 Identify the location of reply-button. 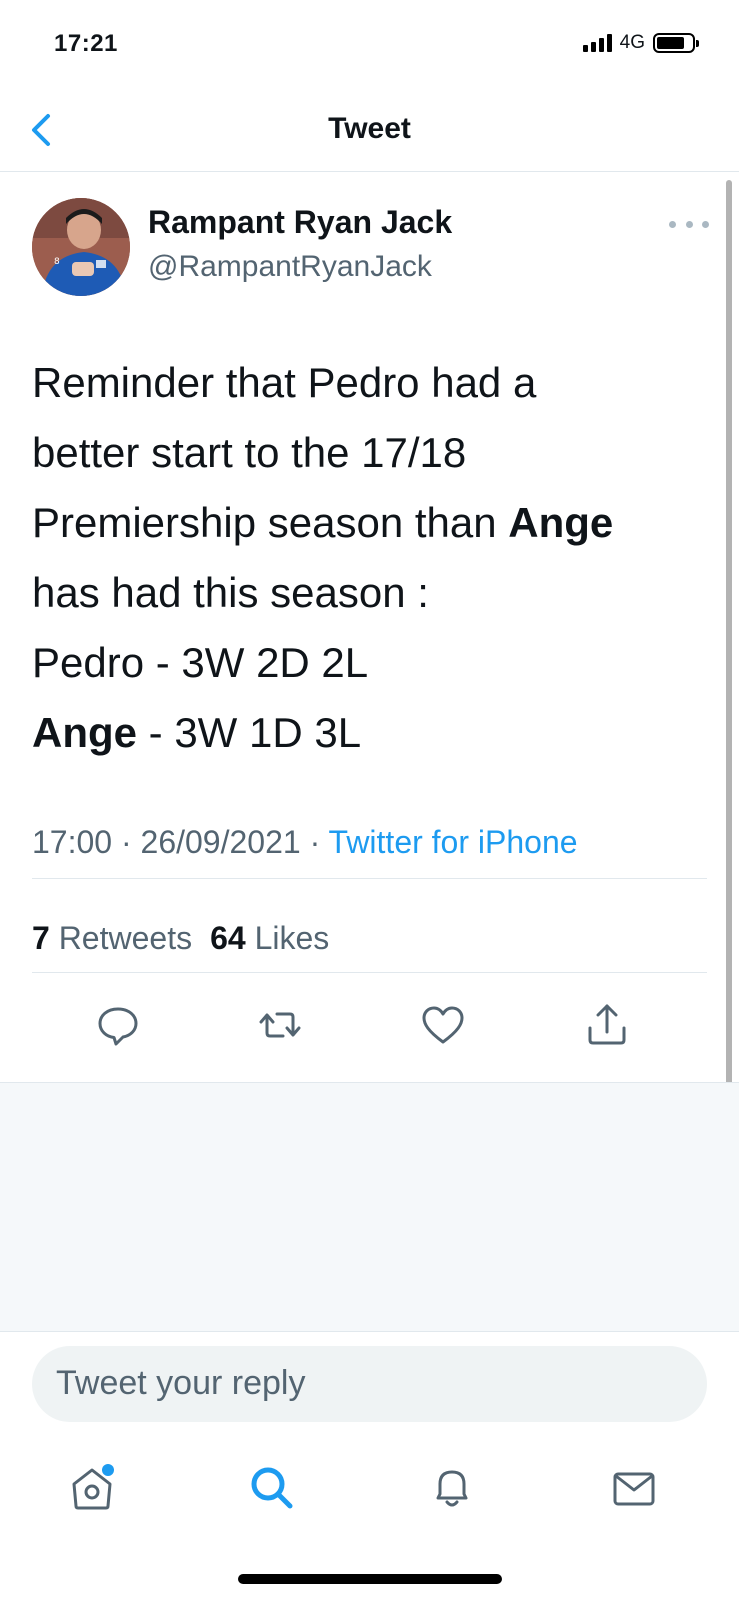
(118, 1025).